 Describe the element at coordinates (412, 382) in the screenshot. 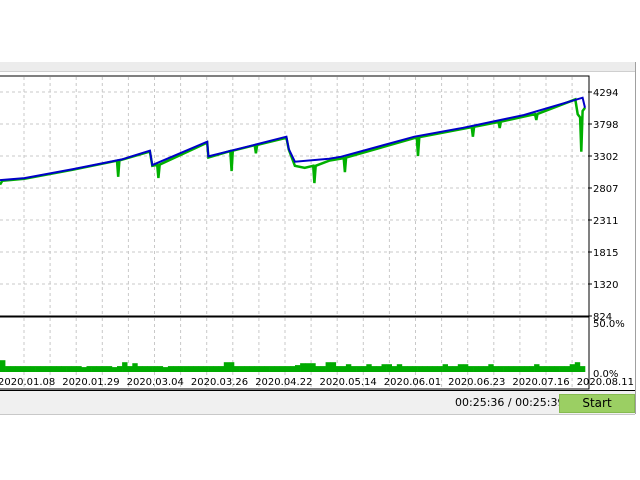

I see `x-tick-label: 2020.06.01` at that location.